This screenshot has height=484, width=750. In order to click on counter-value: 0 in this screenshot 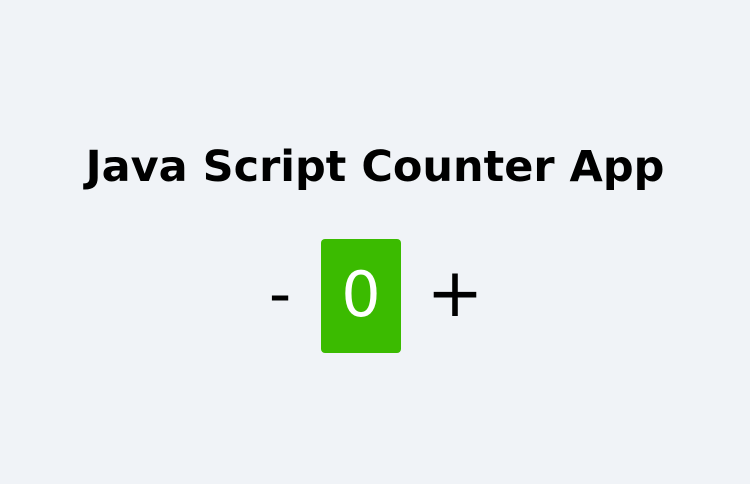, I will do `click(361, 296)`.